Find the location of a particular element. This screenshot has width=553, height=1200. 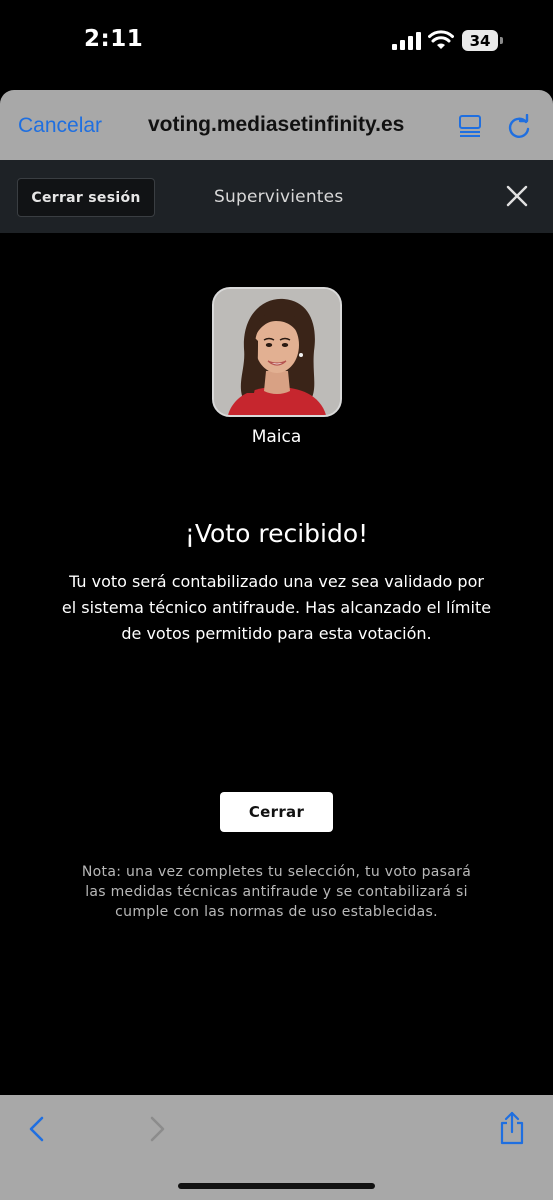

contestant-name: Maica is located at coordinates (276, 437).